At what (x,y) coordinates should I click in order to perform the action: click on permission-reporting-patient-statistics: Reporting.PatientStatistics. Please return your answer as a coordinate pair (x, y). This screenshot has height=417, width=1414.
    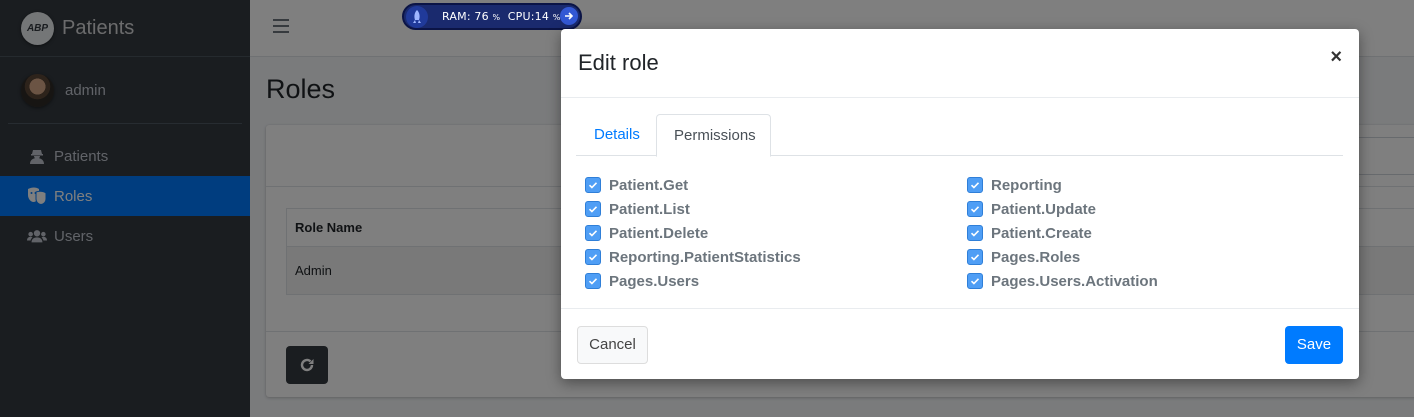
    Looking at the image, I should click on (693, 257).